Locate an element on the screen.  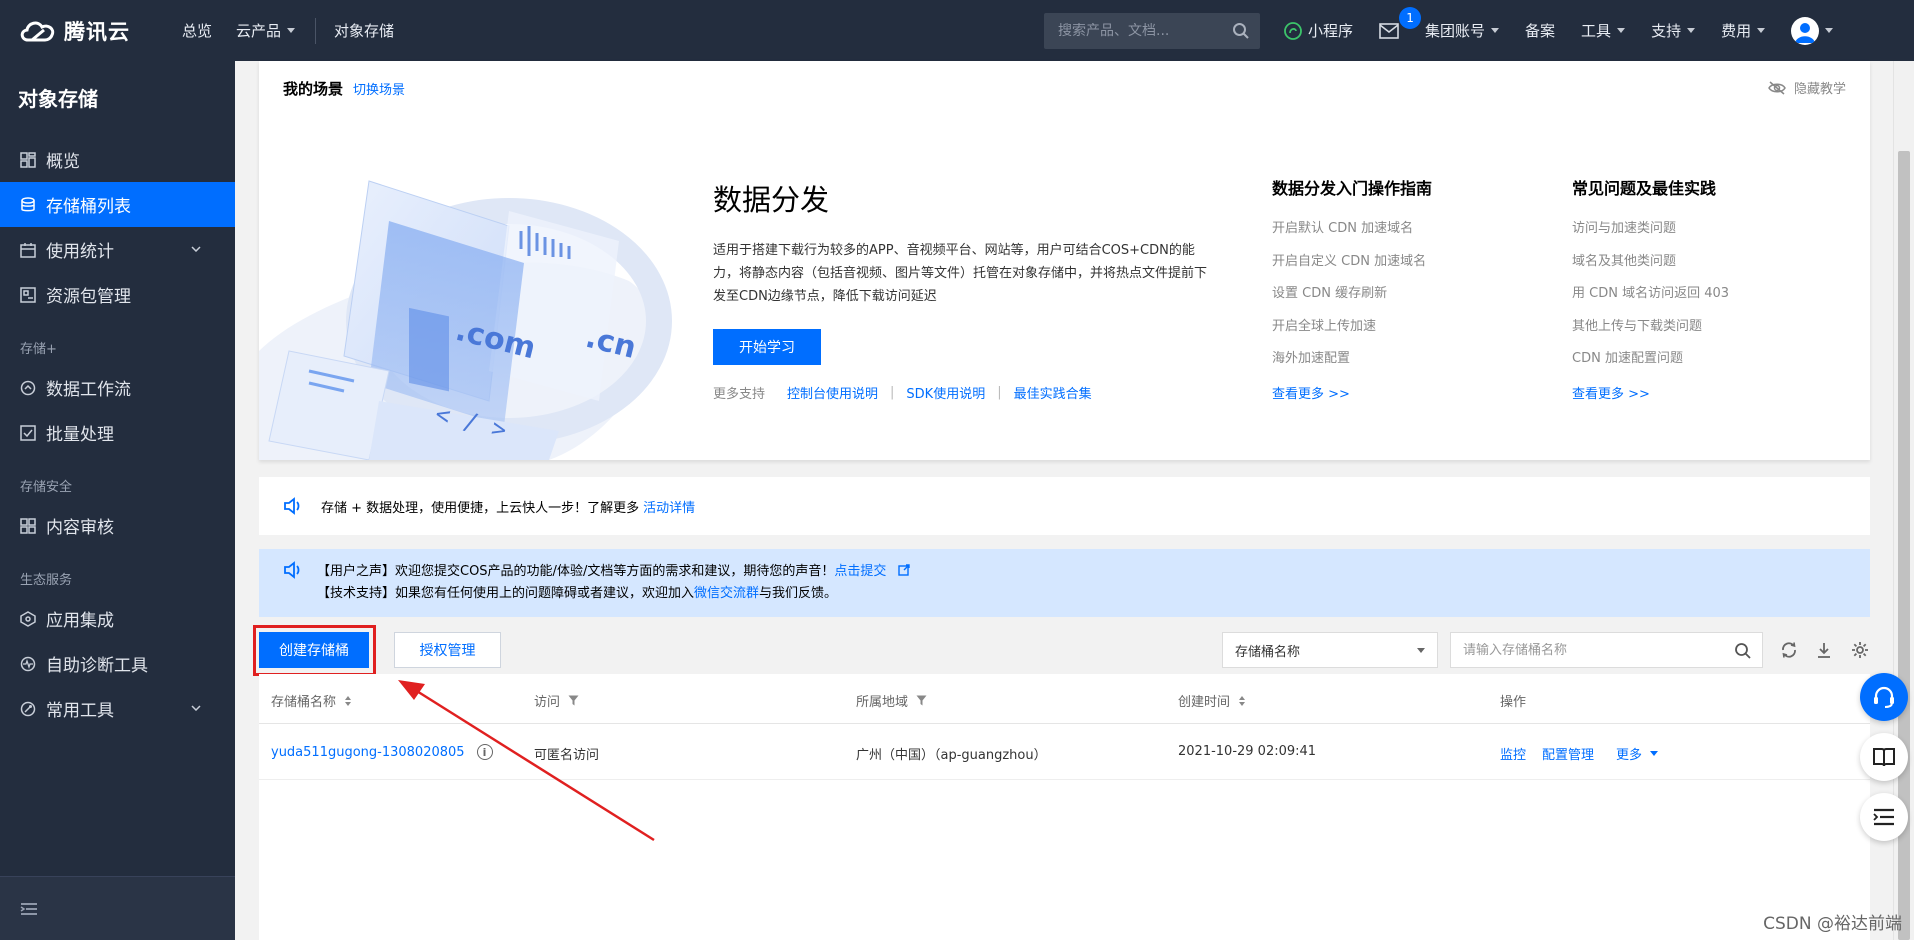
user-icon is located at coordinates (1805, 32).